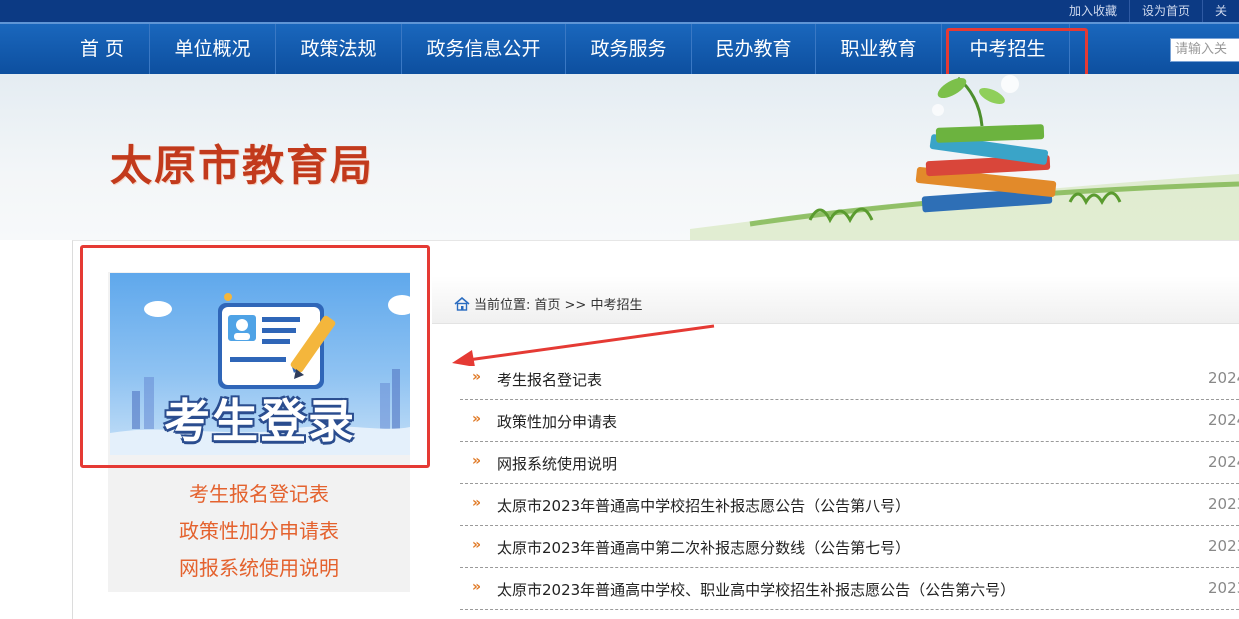 Image resolution: width=1239 pixels, height=619 pixels. What do you see at coordinates (549, 379) in the screenshot?
I see `list-item-title: 考生报名登记表` at bounding box center [549, 379].